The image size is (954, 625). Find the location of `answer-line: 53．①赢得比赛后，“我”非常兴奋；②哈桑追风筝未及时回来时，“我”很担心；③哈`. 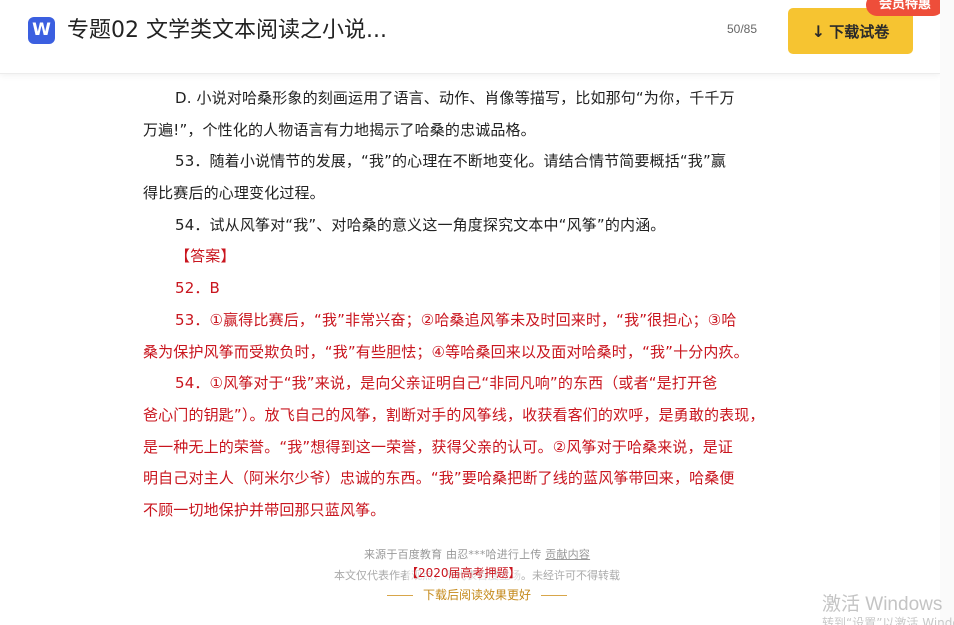

answer-line: 53．①赢得比赛后，“我”非常兴奋；②哈桑追风筝未及时回来时，“我”很担心；③哈 is located at coordinates (456, 319).